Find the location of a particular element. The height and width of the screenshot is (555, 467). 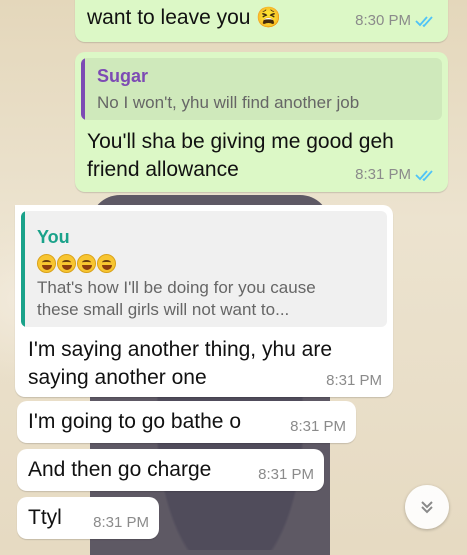

message-bubble-outgoing: want to leave you 😫 8:30 PM is located at coordinates (261, 21).